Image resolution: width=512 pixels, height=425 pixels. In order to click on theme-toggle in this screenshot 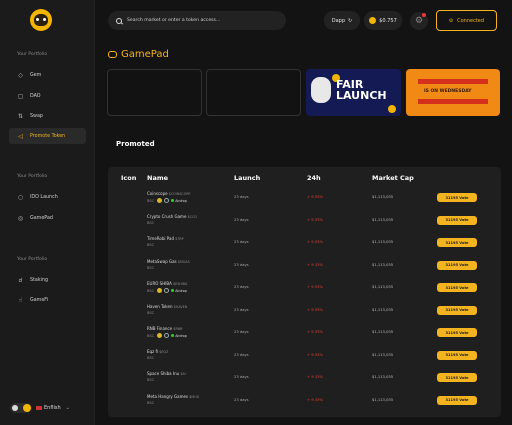, I will do `click(21, 408)`.